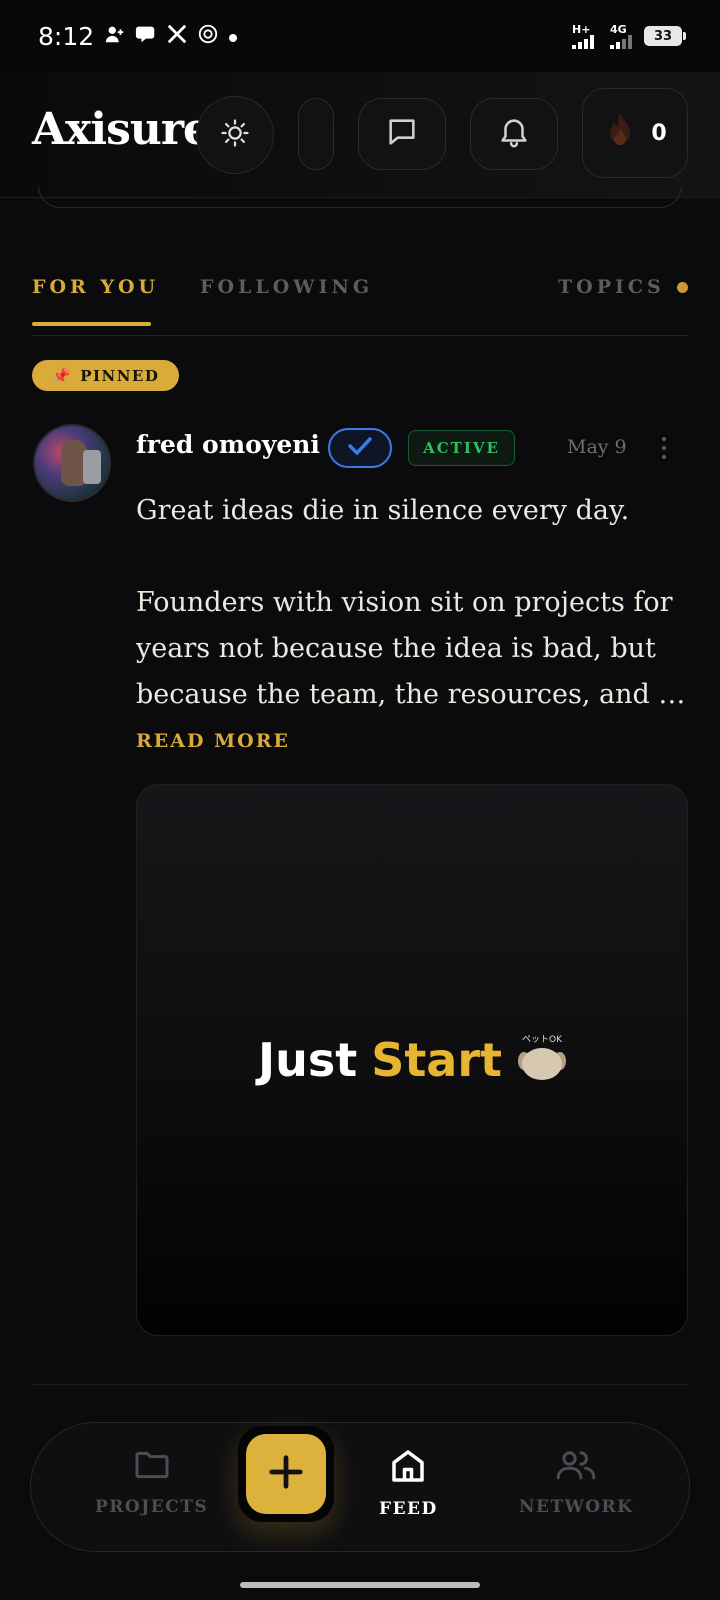 This screenshot has width=720, height=1600. I want to click on post-line: Great ideas die in silence every day., so click(383, 510).